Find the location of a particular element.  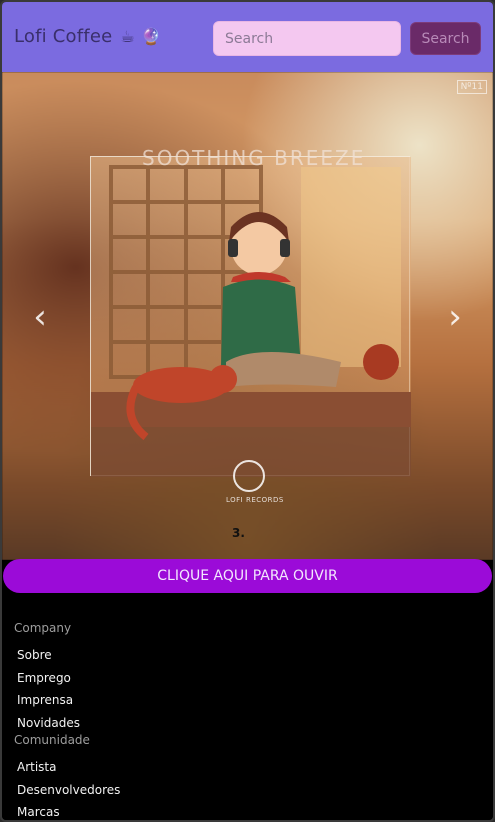

crystal-ball-icon: 🔮 is located at coordinates (151, 36).